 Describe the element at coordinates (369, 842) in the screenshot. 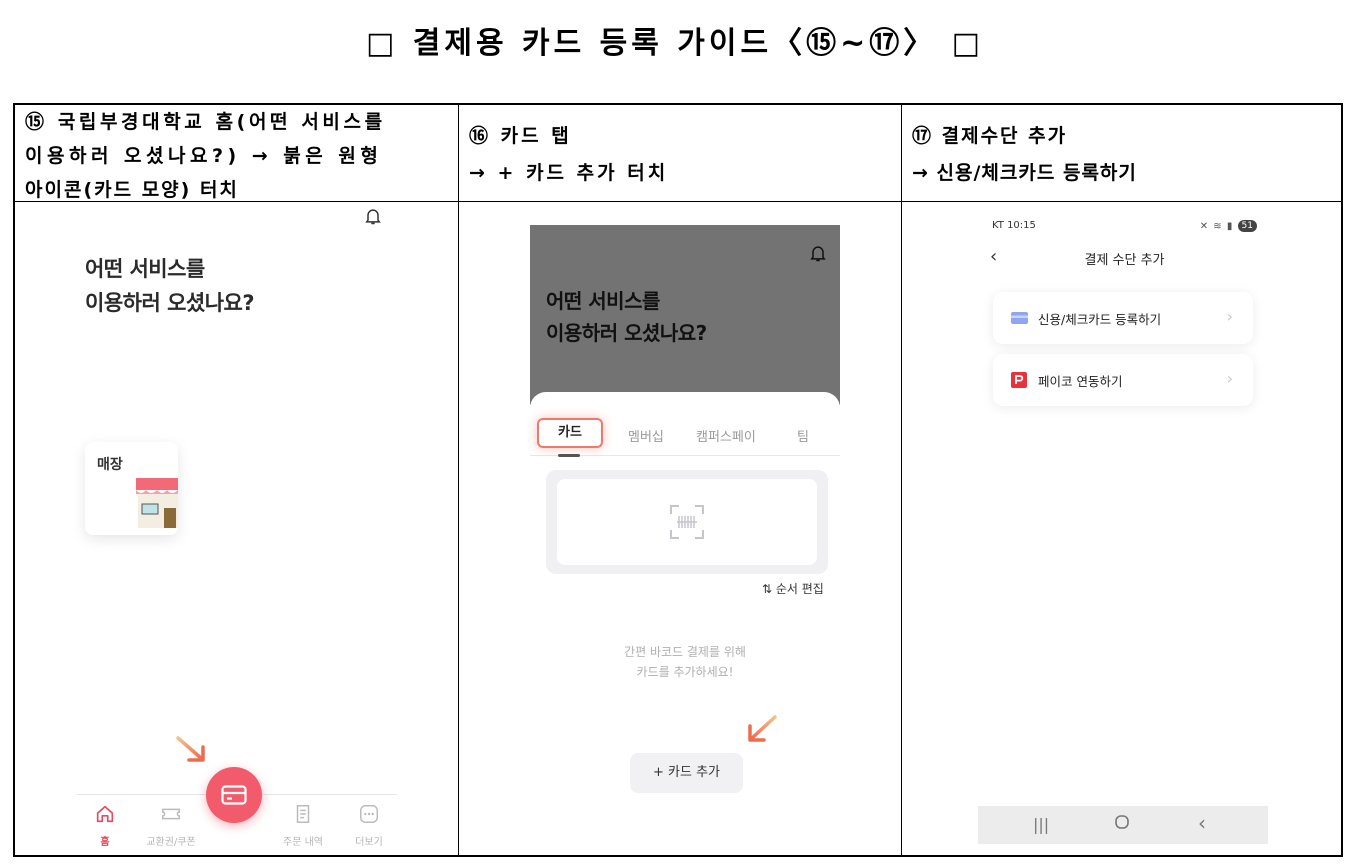

I see `nav-more-label: 더보기` at that location.